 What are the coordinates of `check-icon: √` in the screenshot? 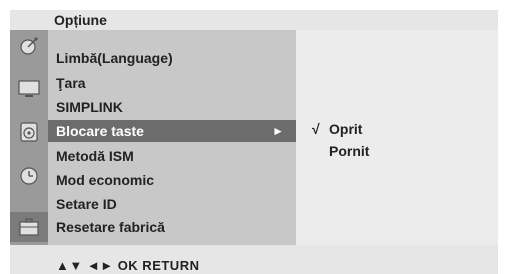 It's located at (316, 129).